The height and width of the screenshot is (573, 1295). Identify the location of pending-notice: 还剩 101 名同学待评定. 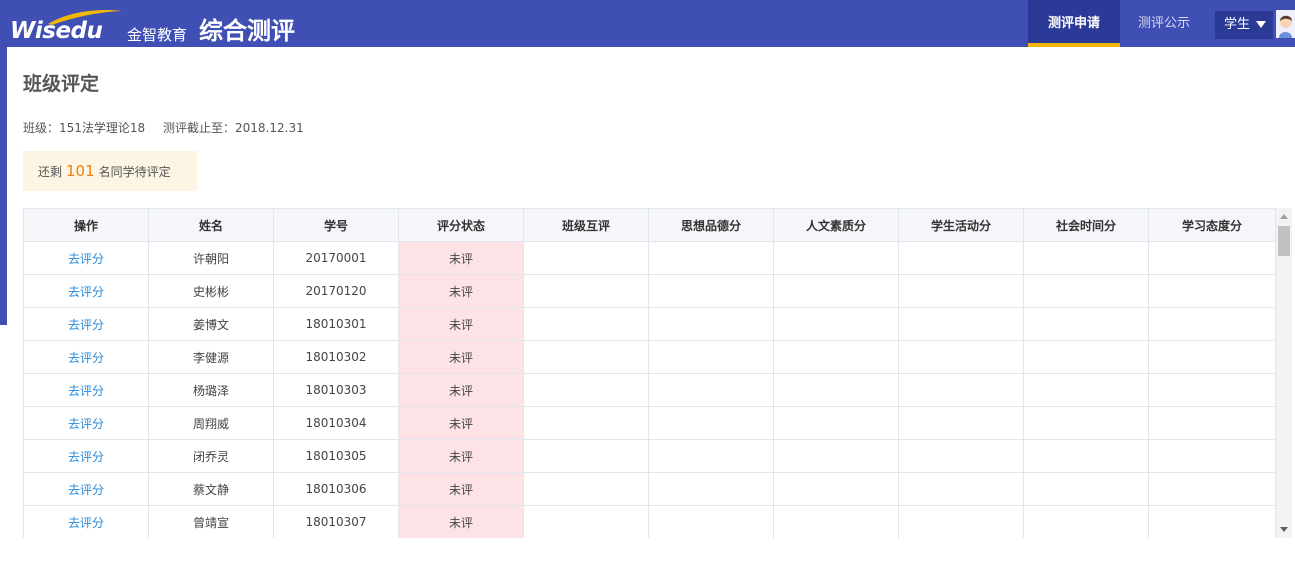
(110, 171).